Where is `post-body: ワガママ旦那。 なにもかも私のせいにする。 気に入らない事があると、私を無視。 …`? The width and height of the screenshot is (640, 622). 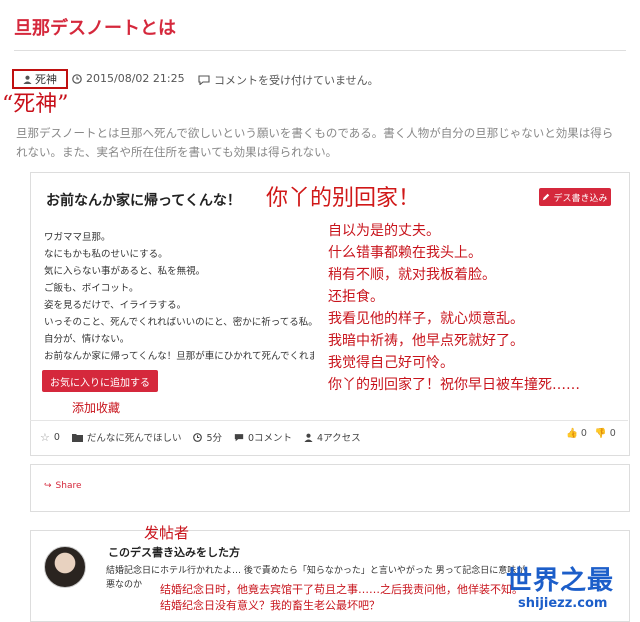 post-body: ワガママ旦那。 なにもかも私のせいにする。 気に入らない事があると、私を無視。 … is located at coordinates (179, 297).